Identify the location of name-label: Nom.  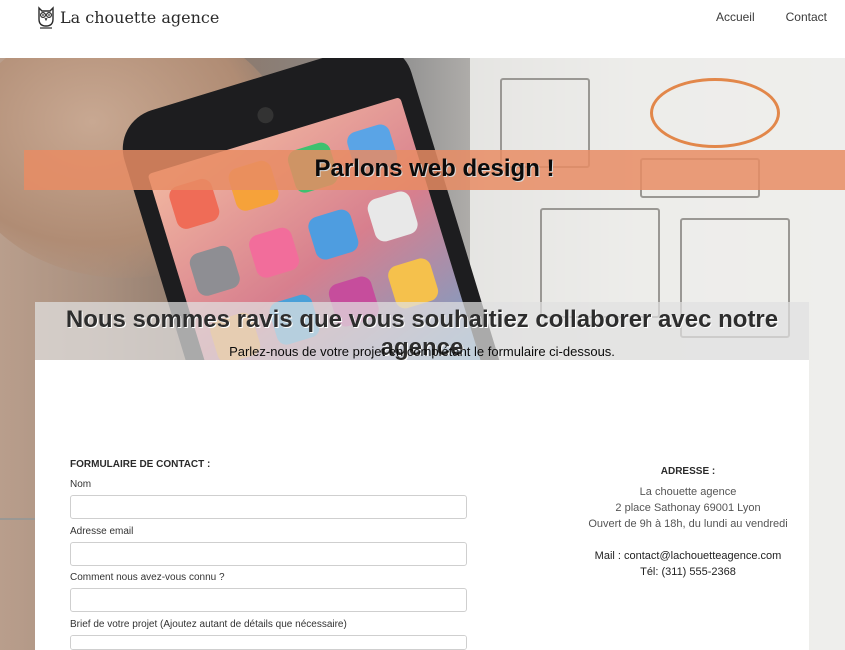
(81, 484).